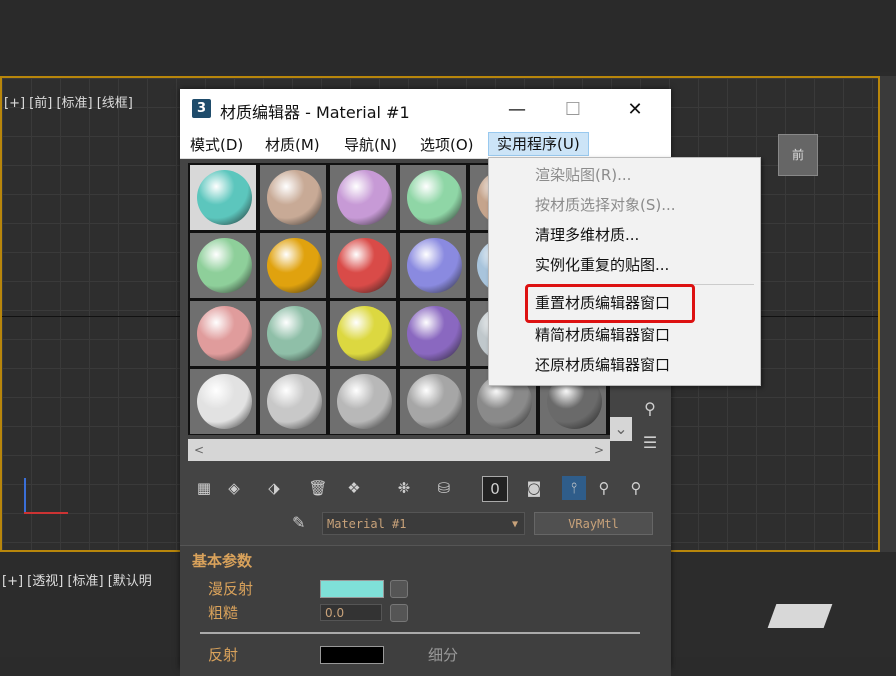 This screenshot has height=676, width=896. I want to click on slot-scrollbar: < >, so click(399, 450).